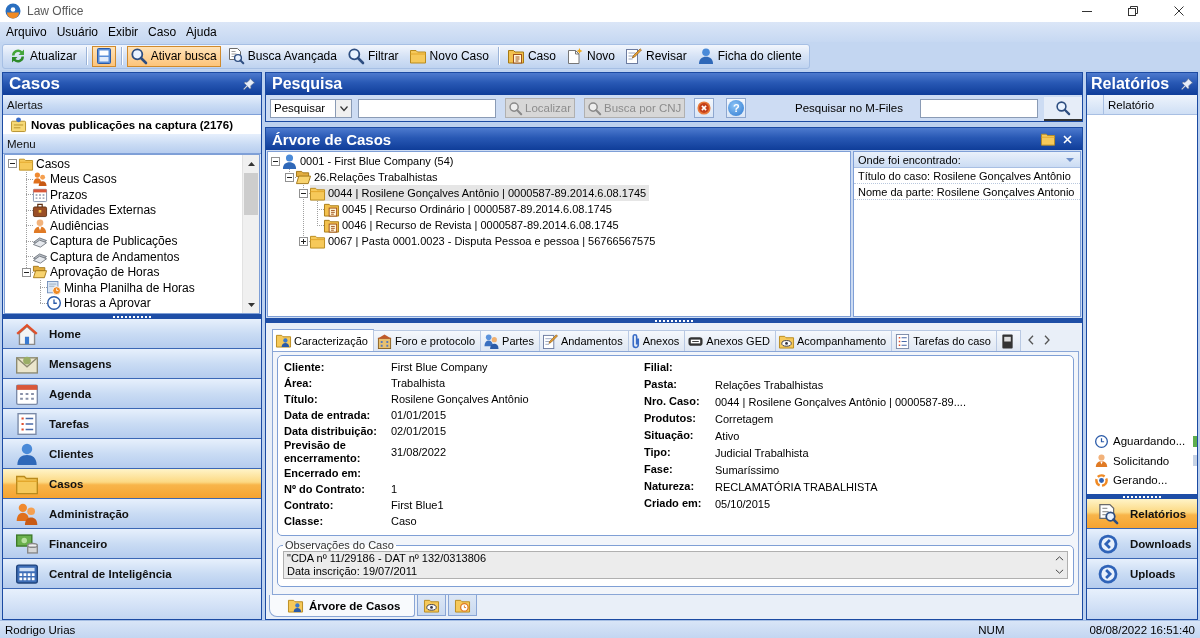 This screenshot has width=1200, height=638. What do you see at coordinates (762, 452) in the screenshot?
I see `field-value: Judicial Trabalhista` at bounding box center [762, 452].